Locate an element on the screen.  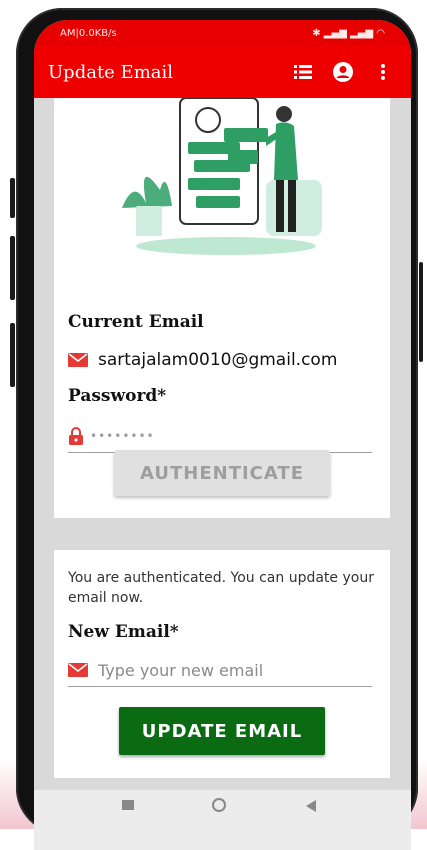
status-bar: AM|0.0KB/s ✱ ▂▄▆ ▂▄▆ ◠ is located at coordinates (222, 33).